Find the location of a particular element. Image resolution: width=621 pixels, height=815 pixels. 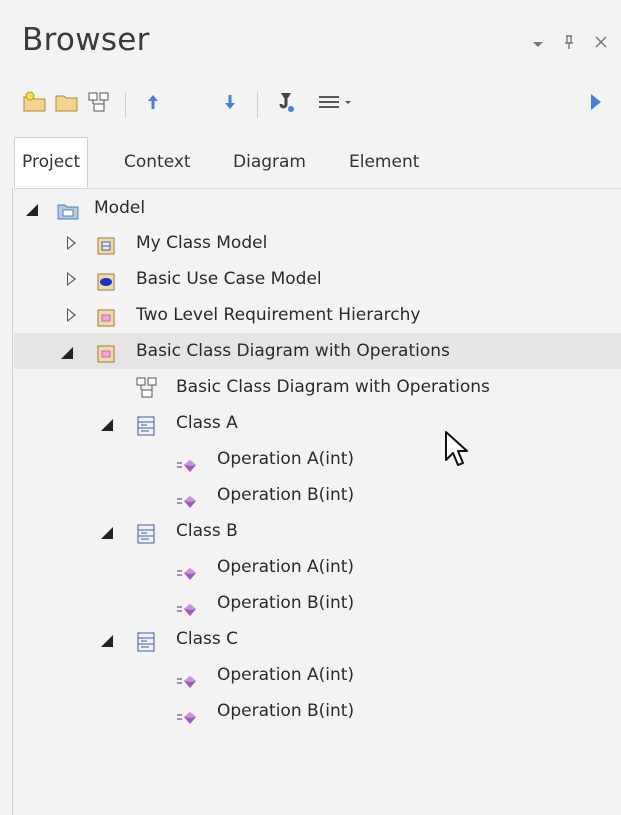

mouse-cursor-icon is located at coordinates (457, 451).